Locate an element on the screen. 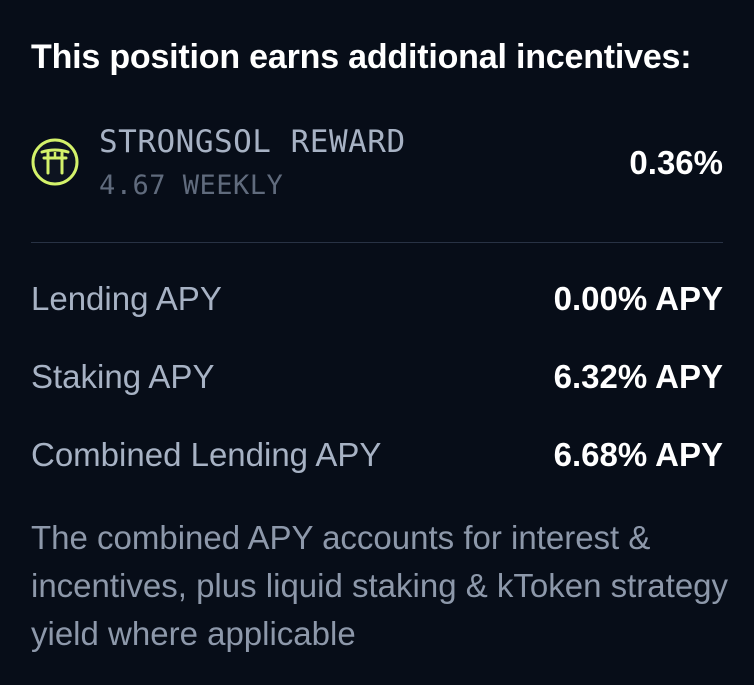 The width and height of the screenshot is (754, 685). torii-gate-icon is located at coordinates (55, 162).